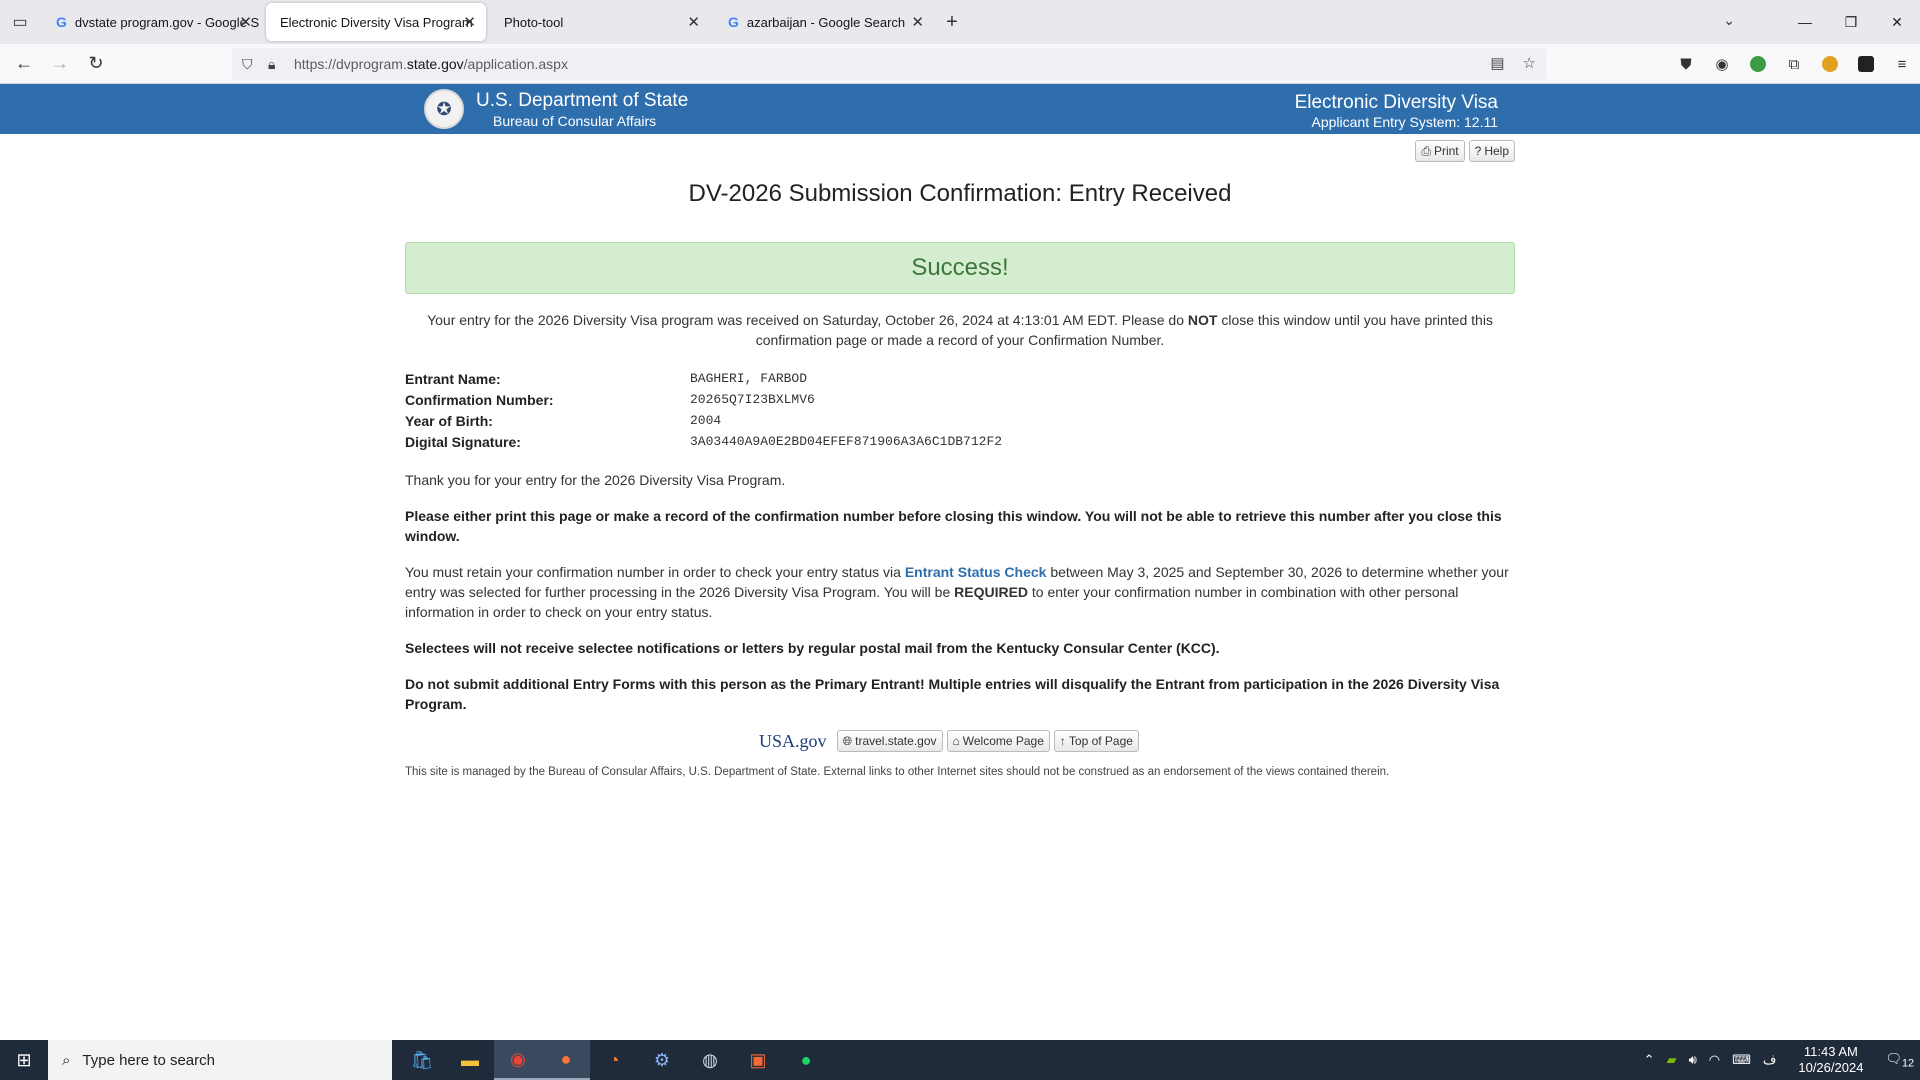 This screenshot has width=1920, height=1080. What do you see at coordinates (575, 121) in the screenshot?
I see `bureau-name: Bureau of Consular Affairs` at bounding box center [575, 121].